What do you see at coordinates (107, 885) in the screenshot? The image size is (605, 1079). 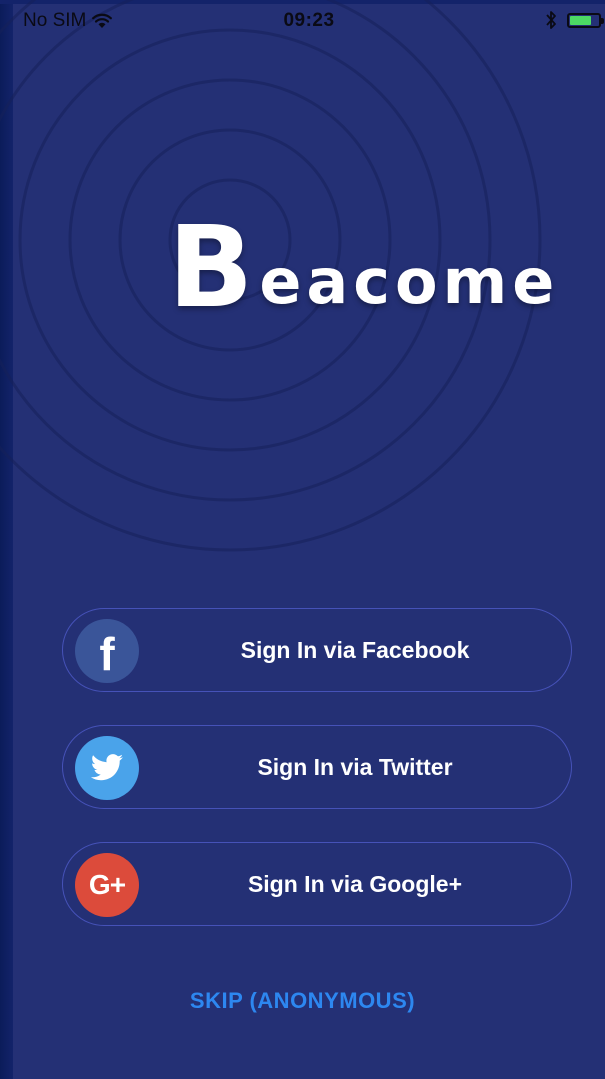 I see `google-plus-icon: G+` at bounding box center [107, 885].